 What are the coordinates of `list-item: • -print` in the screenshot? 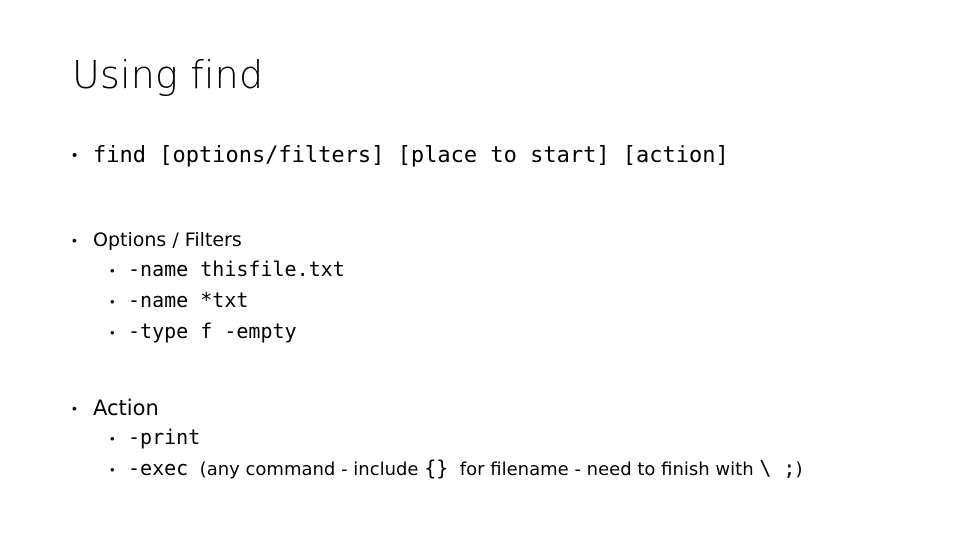 It's located at (487, 437).